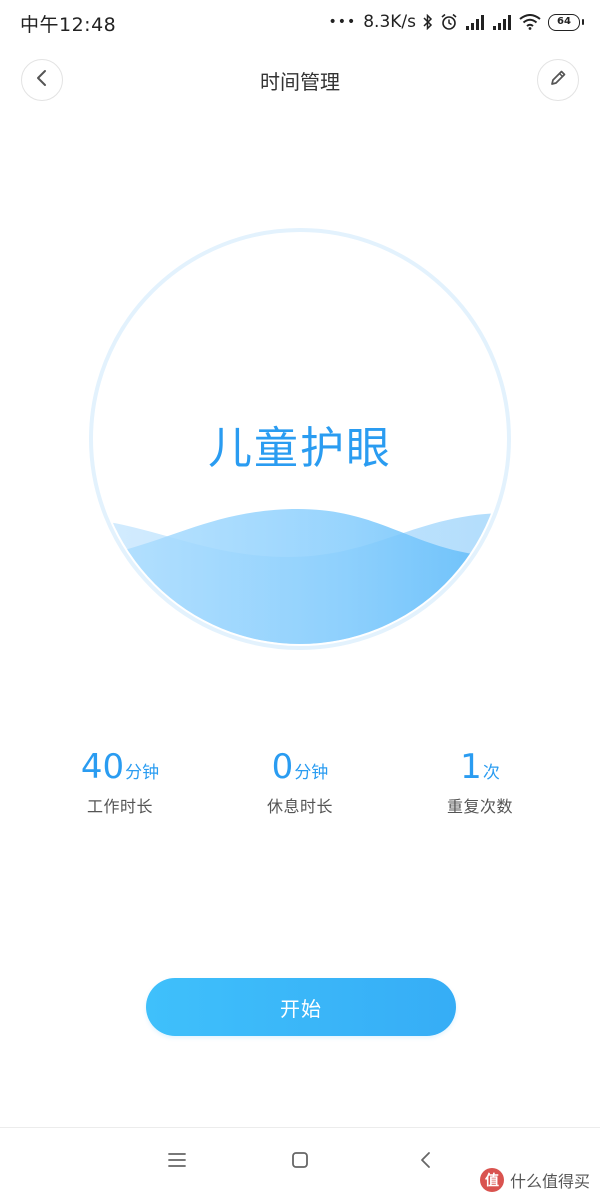 This screenshot has height=1200, width=600. What do you see at coordinates (300, 22) in the screenshot?
I see `status-bar: 中午12:48 ••• 8.3K/s 64` at bounding box center [300, 22].